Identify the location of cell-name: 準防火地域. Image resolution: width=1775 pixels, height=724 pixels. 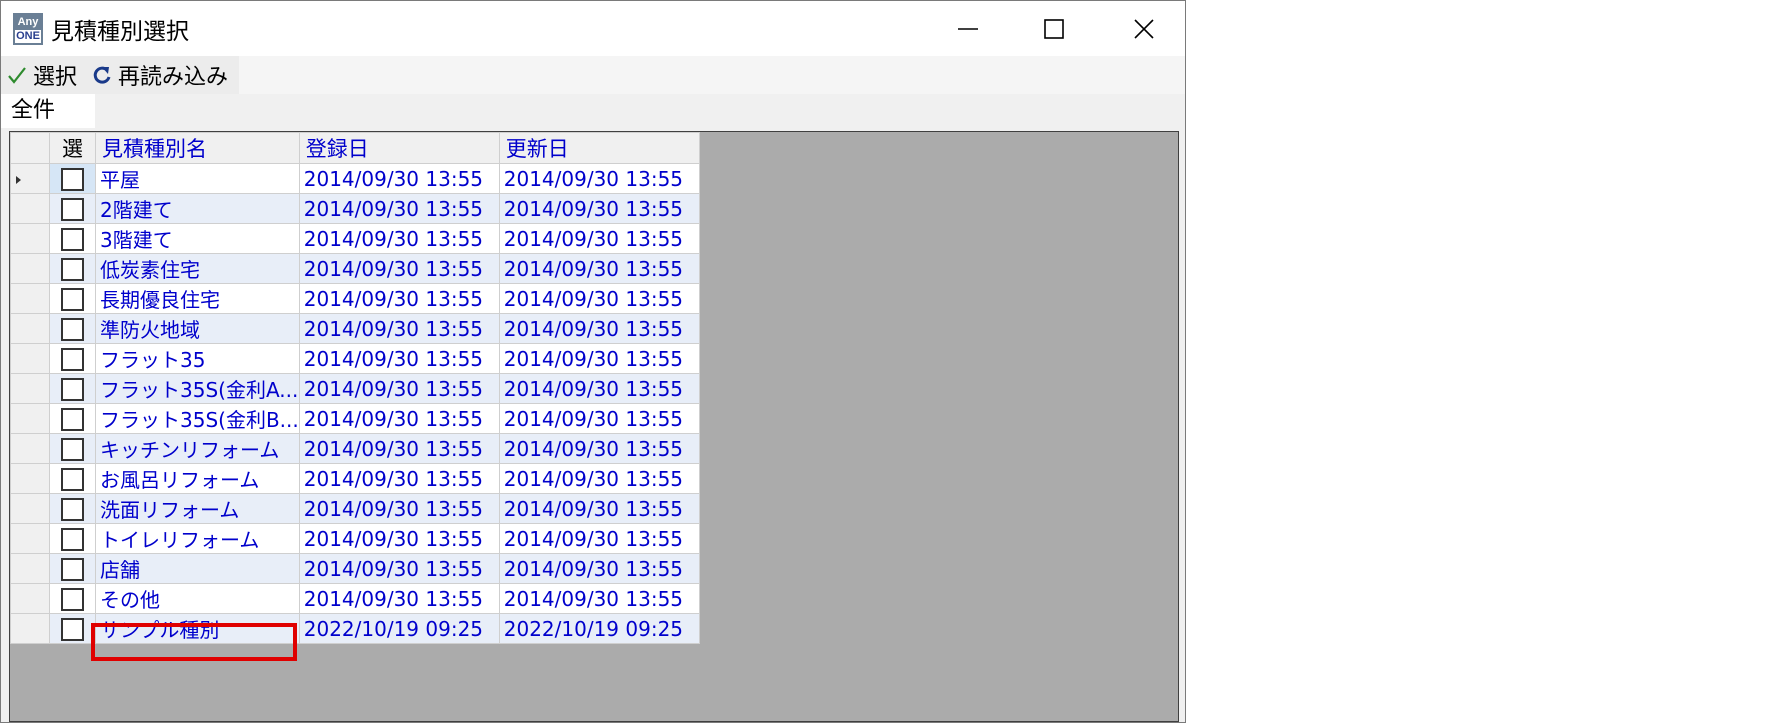
(197, 328).